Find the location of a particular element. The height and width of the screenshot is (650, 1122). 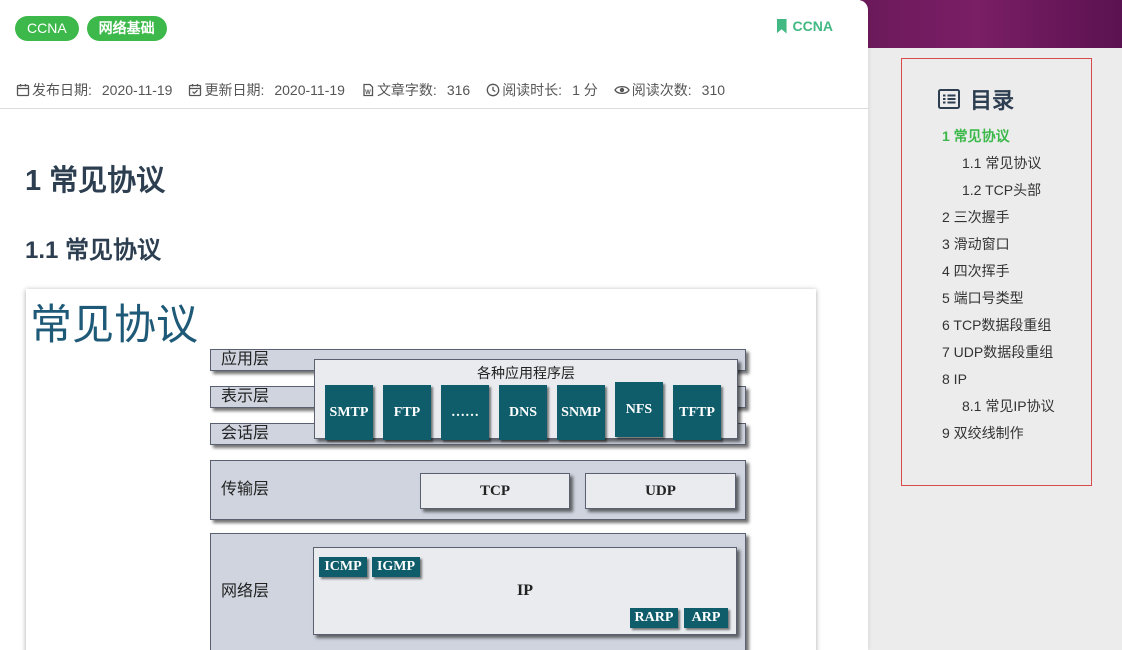

protocol-tcp: TCP is located at coordinates (495, 491).